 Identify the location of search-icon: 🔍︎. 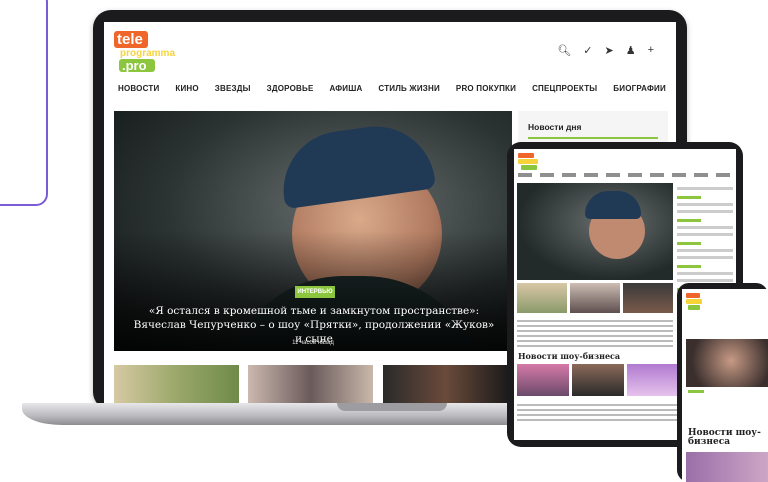
(564, 50).